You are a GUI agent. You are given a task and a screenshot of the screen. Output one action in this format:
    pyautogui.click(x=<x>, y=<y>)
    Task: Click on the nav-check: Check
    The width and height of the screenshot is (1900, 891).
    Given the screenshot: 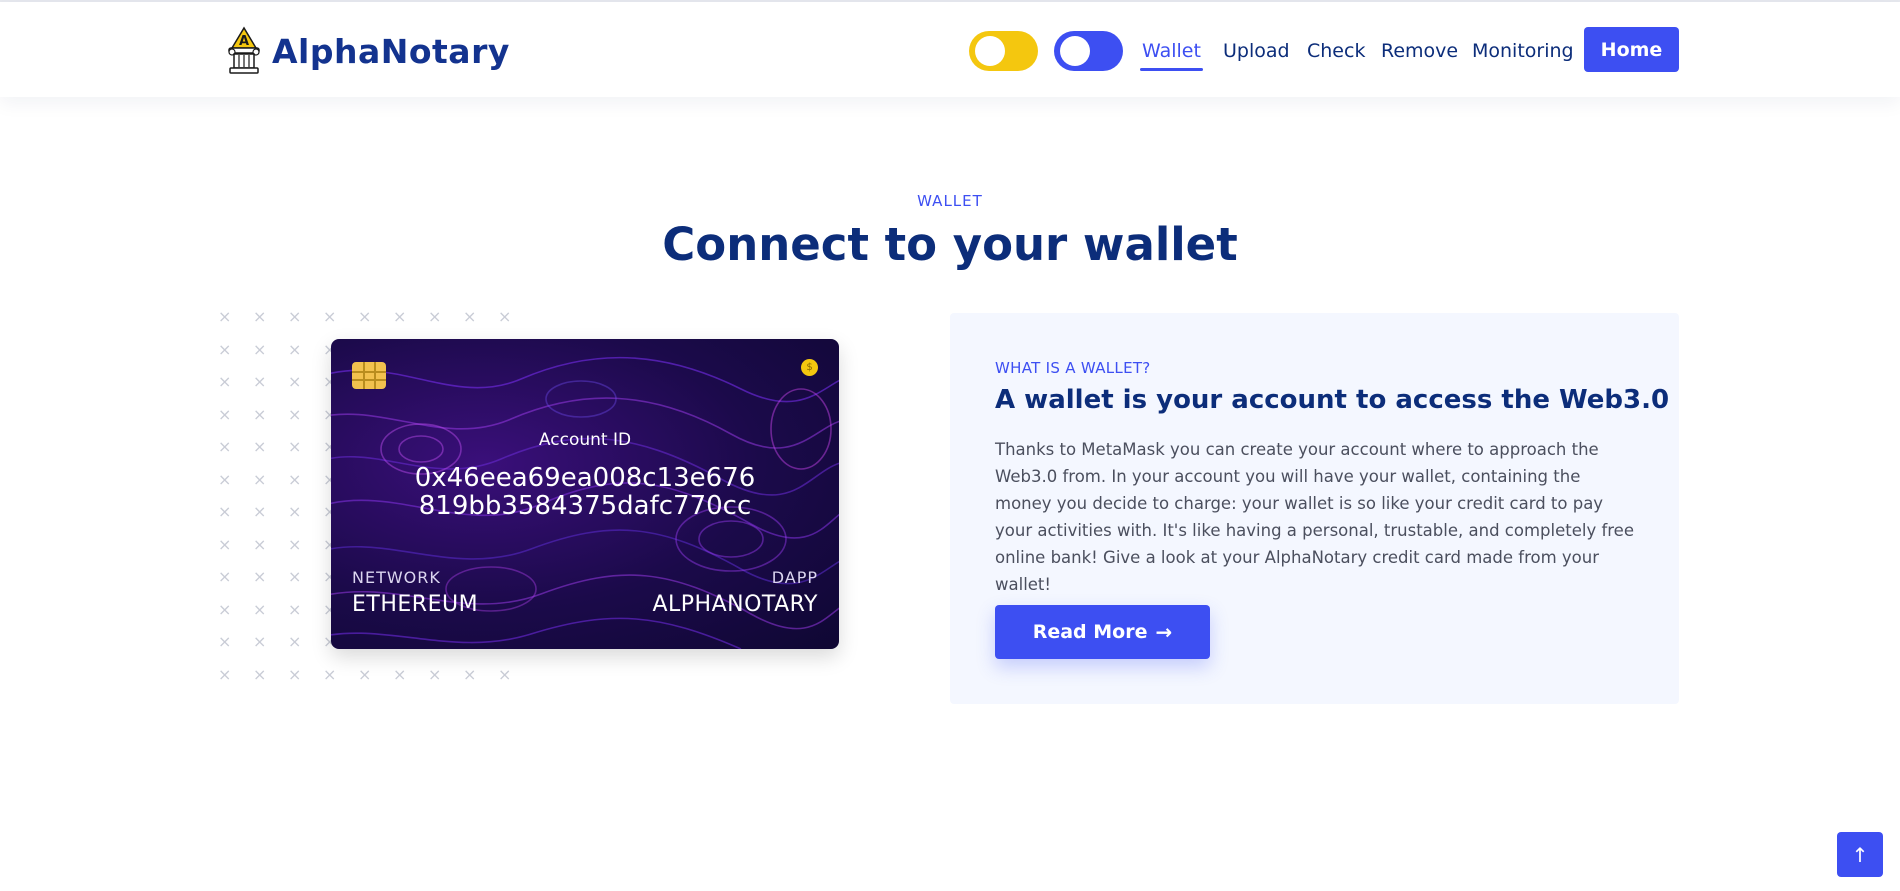 What is the action you would take?
    pyautogui.click(x=1336, y=51)
    